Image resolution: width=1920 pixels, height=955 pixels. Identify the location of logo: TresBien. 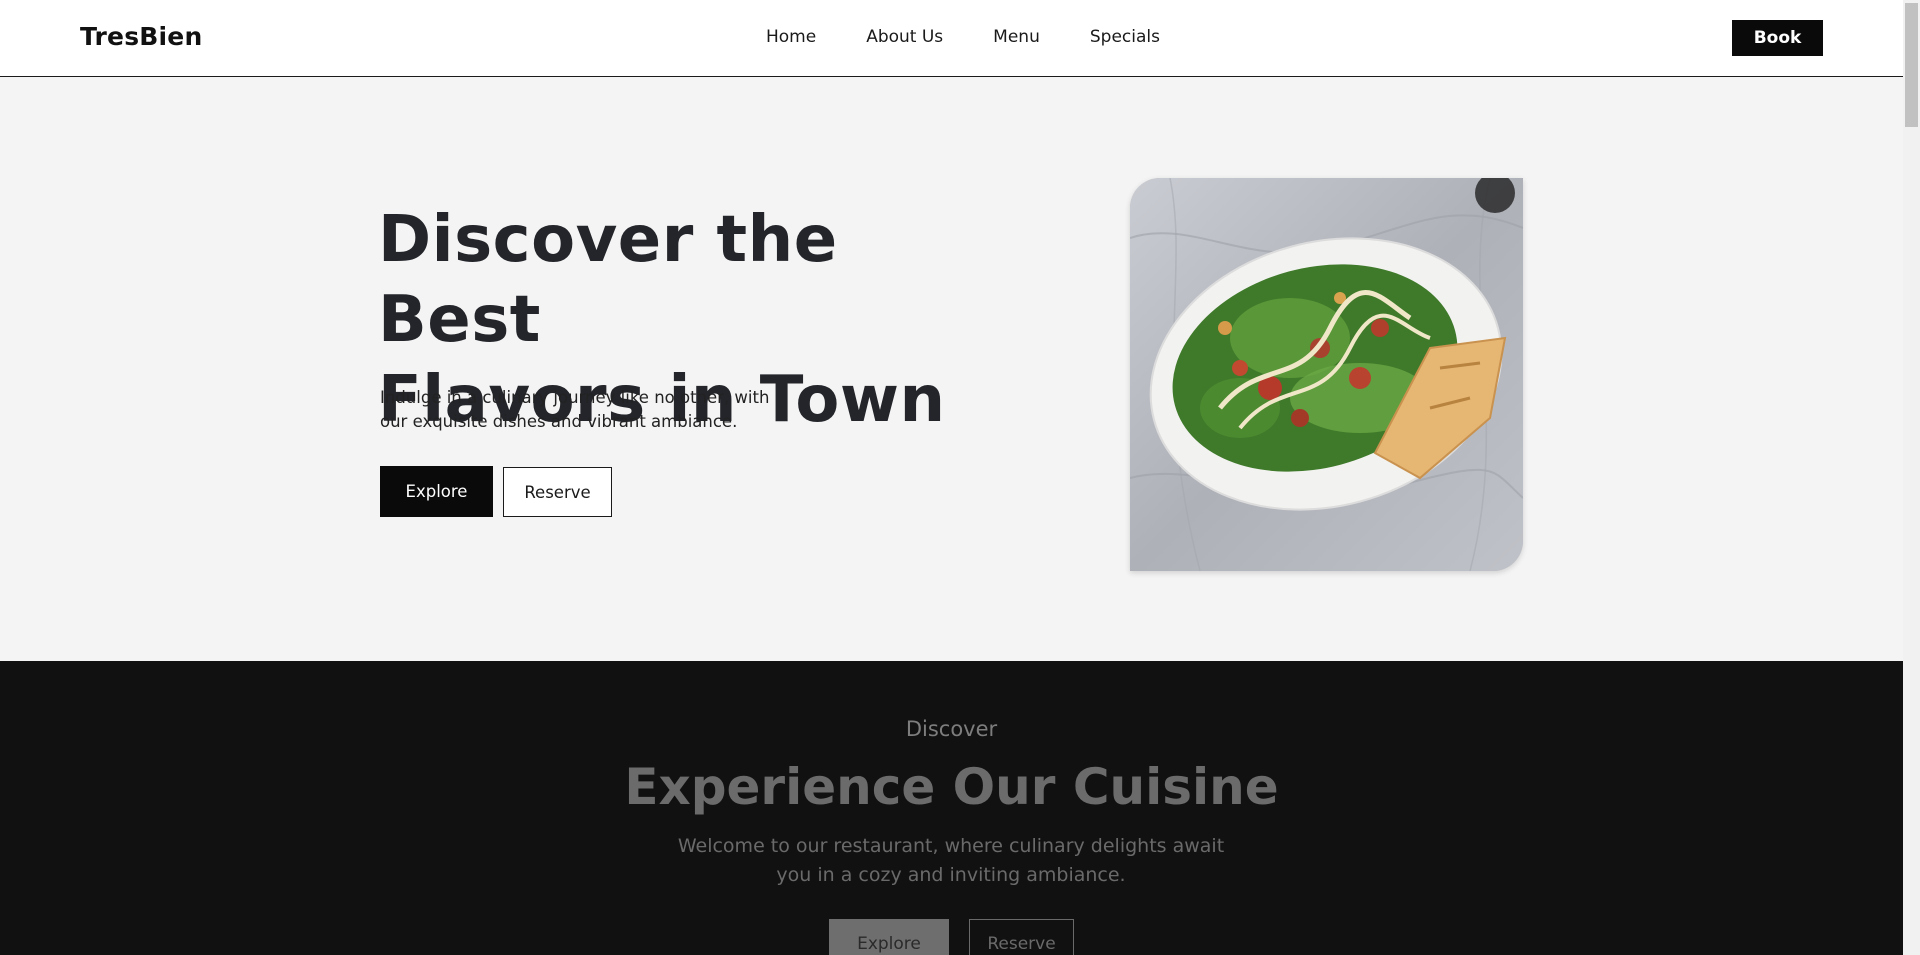
(141, 36).